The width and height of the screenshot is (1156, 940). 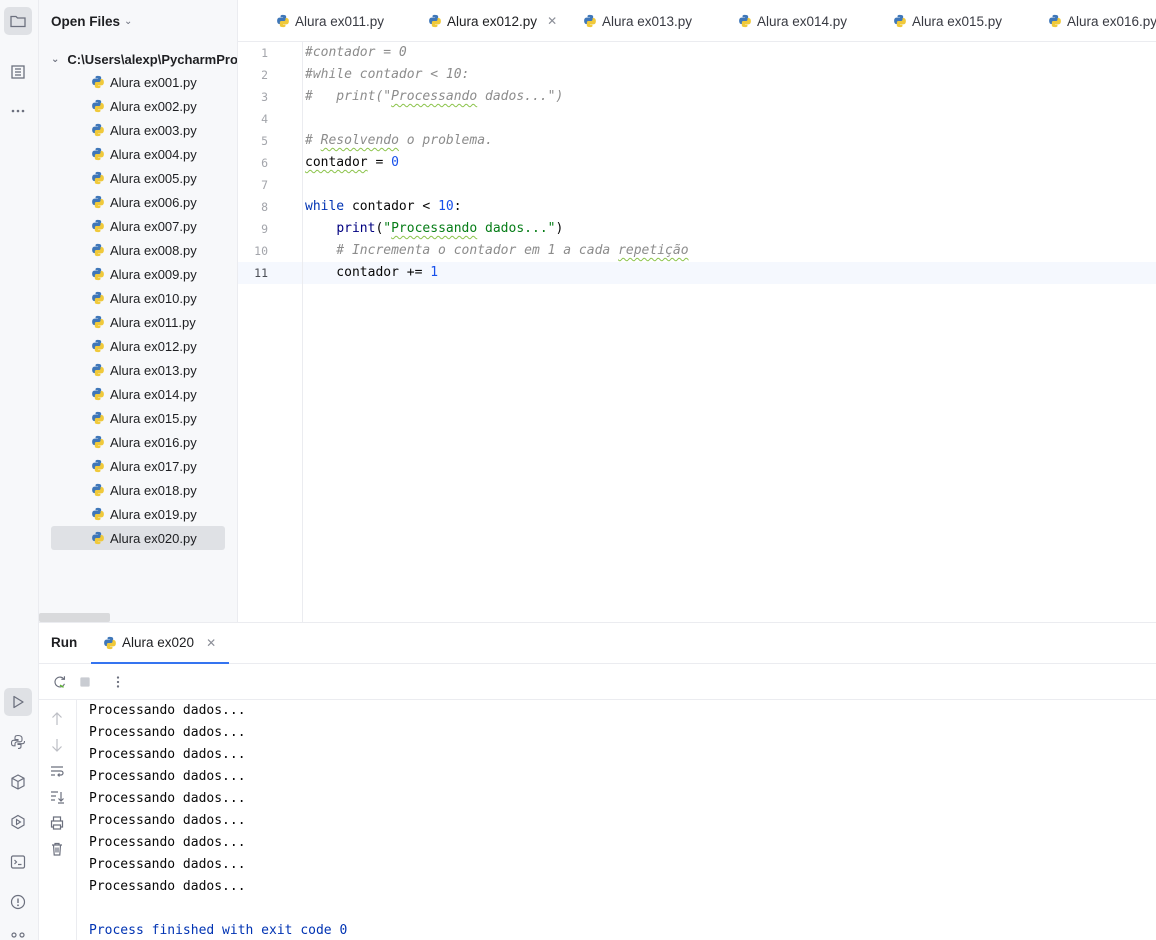 I want to click on code-line: contador = 0, so click(x=352, y=163).